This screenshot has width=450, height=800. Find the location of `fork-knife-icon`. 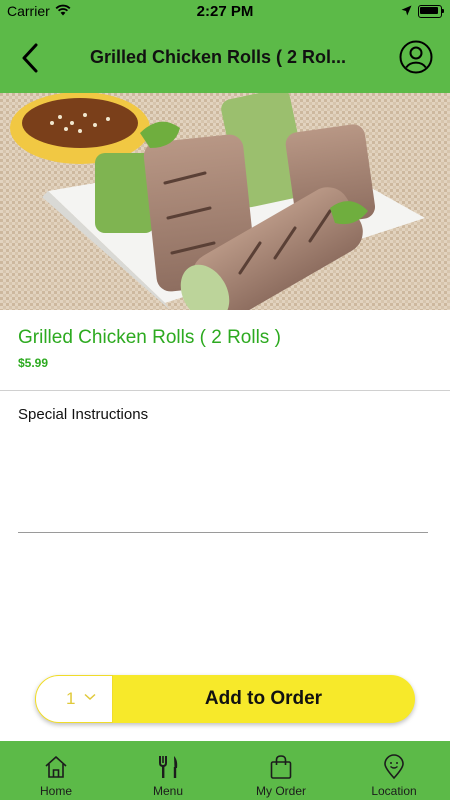

fork-knife-icon is located at coordinates (168, 767).